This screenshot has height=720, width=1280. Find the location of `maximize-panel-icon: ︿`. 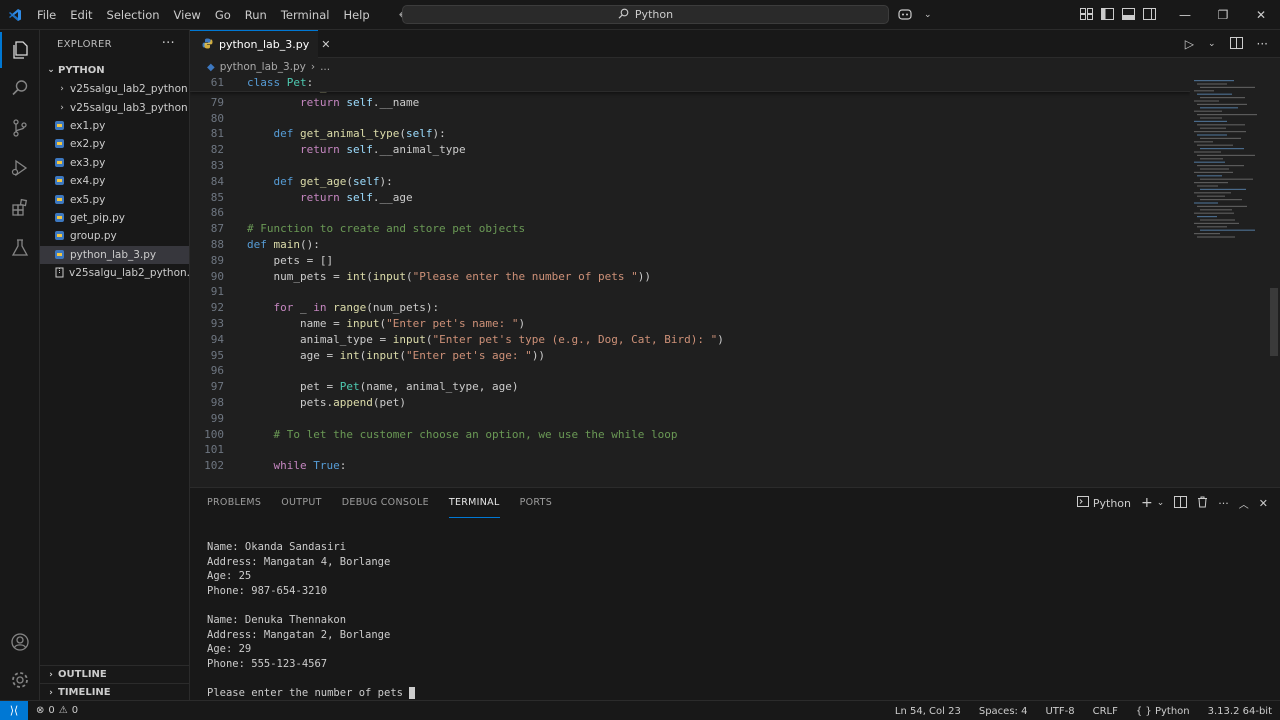

maximize-panel-icon: ︿ is located at coordinates (1244, 503).